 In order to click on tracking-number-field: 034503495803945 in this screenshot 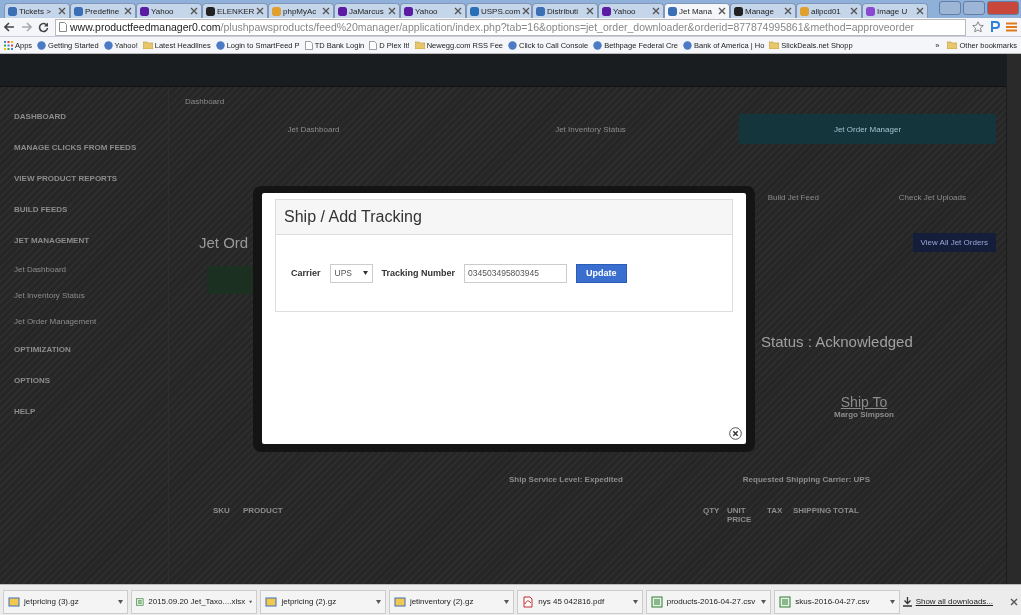, I will do `click(516, 273)`.